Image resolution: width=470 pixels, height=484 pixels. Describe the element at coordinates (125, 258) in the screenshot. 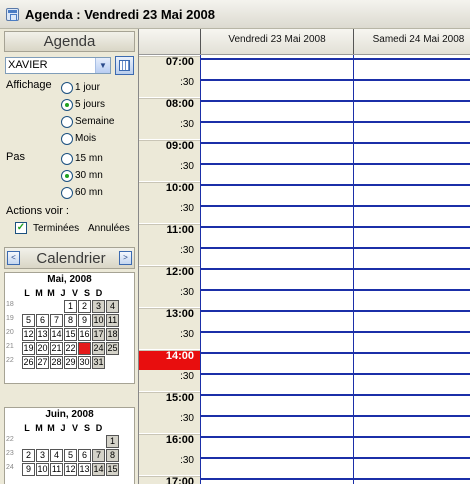

I see `next-month-button: >` at that location.